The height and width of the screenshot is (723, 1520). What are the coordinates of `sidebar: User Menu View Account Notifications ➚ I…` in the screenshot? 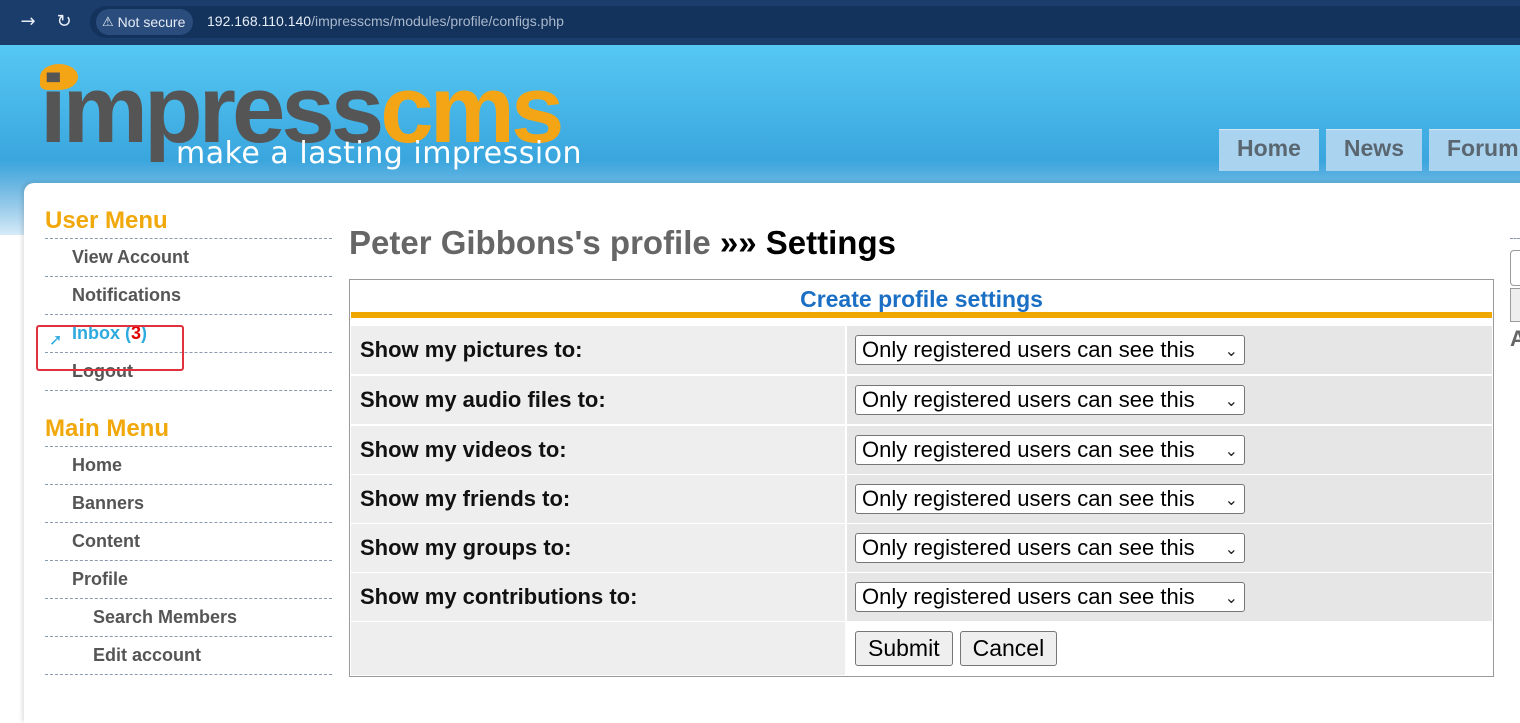 It's located at (188, 441).